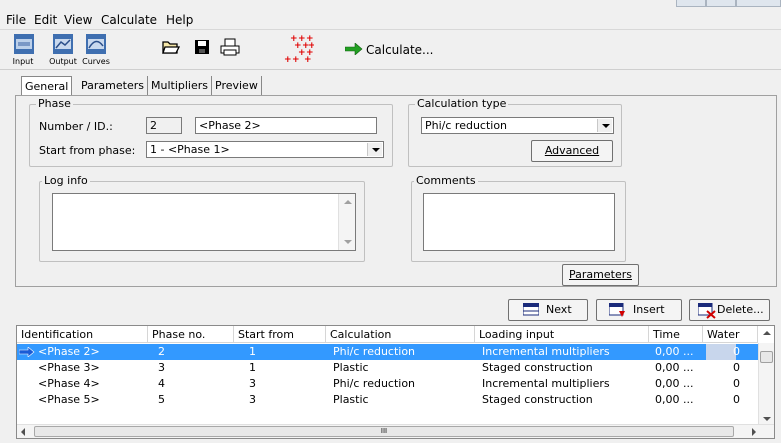 This screenshot has height=443, width=781. What do you see at coordinates (129, 20) in the screenshot?
I see `menu-calculate: Calculate` at bounding box center [129, 20].